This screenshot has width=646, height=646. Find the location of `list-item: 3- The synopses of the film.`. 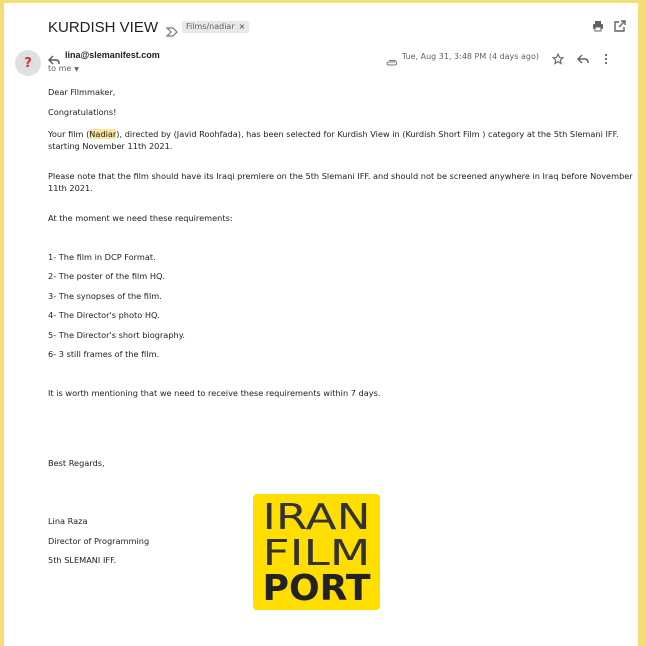

list-item: 3- The synopses of the film. is located at coordinates (105, 296).